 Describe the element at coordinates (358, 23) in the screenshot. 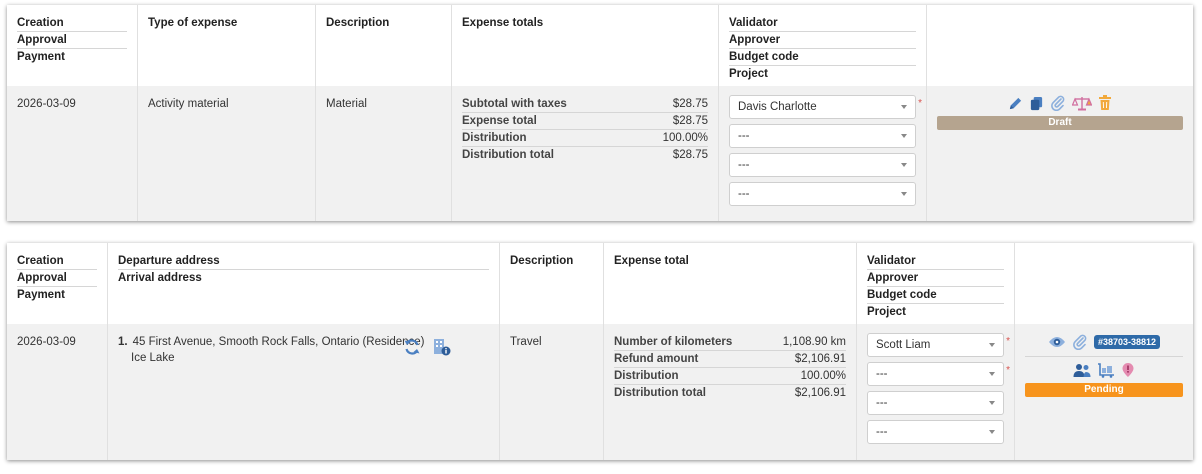

I see `header-description-label: Description` at that location.